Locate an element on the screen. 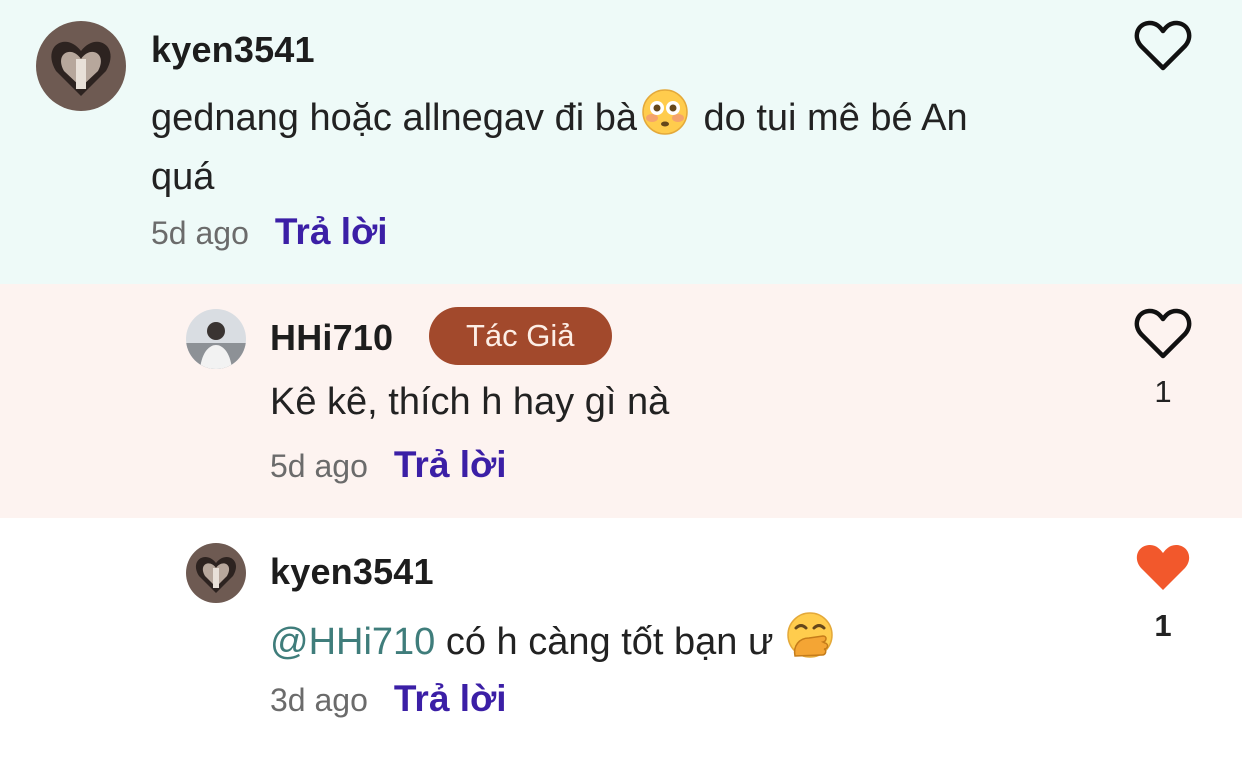  username: HHi710 is located at coordinates (331, 338).